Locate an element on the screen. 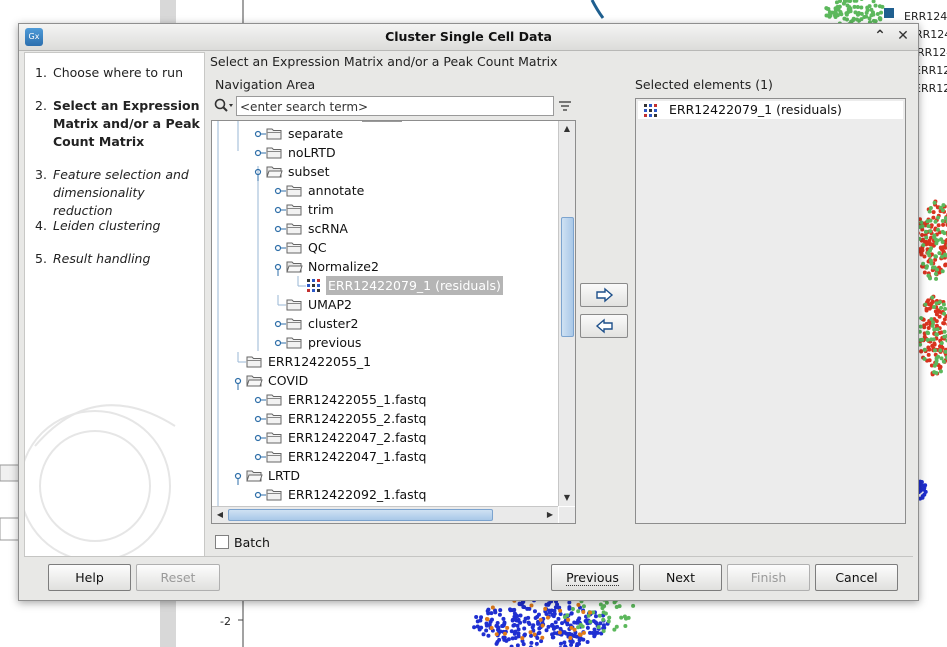 This screenshot has height=647, width=947. help-button: Help is located at coordinates (89, 577).